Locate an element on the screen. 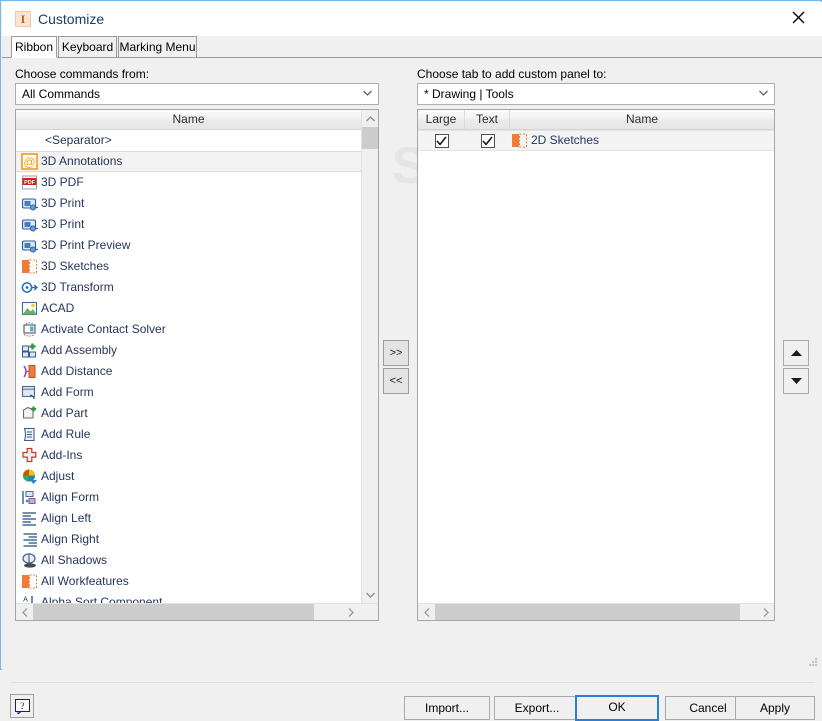 This screenshot has width=822, height=721. list-item: 3D Print Preview is located at coordinates (188, 245).